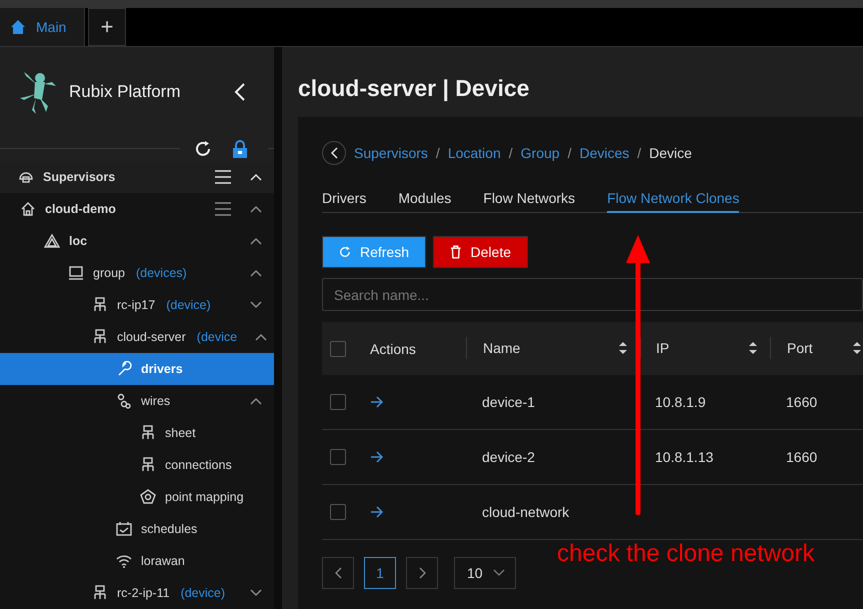 The width and height of the screenshot is (863, 609). I want to click on app-tab: Main, so click(42, 27).